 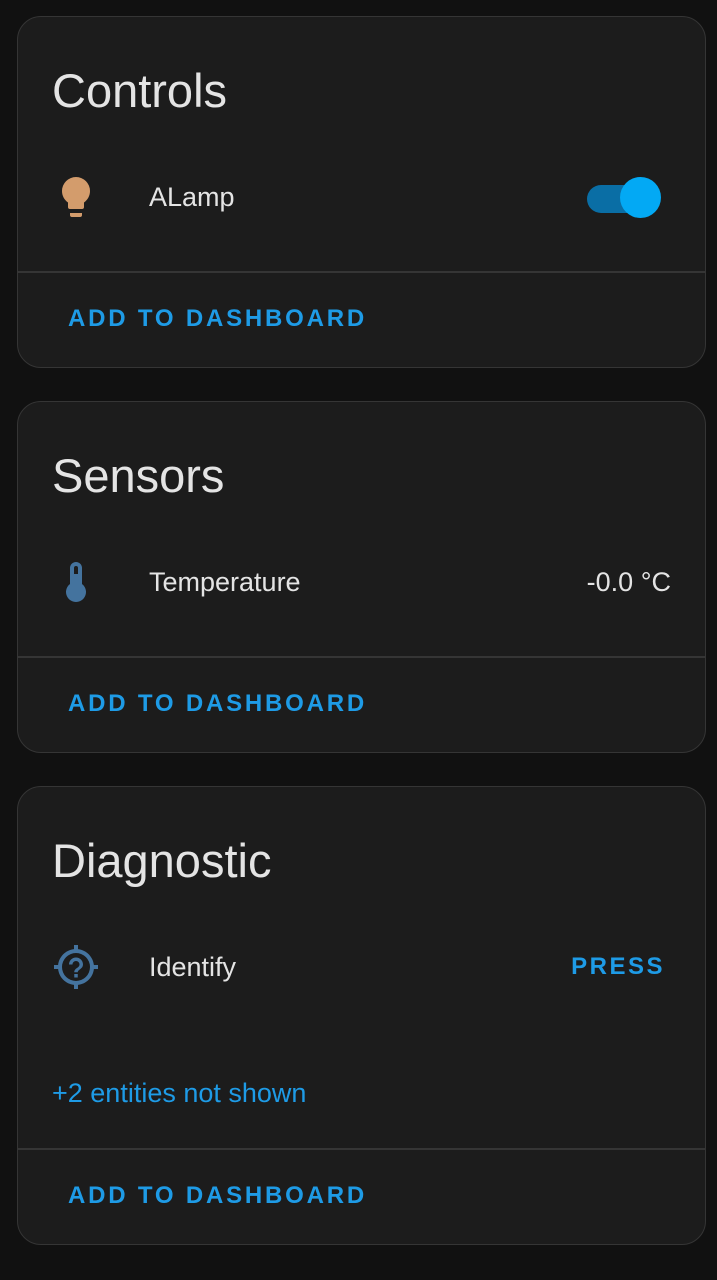 What do you see at coordinates (140, 90) in the screenshot?
I see `card-title: Controls` at bounding box center [140, 90].